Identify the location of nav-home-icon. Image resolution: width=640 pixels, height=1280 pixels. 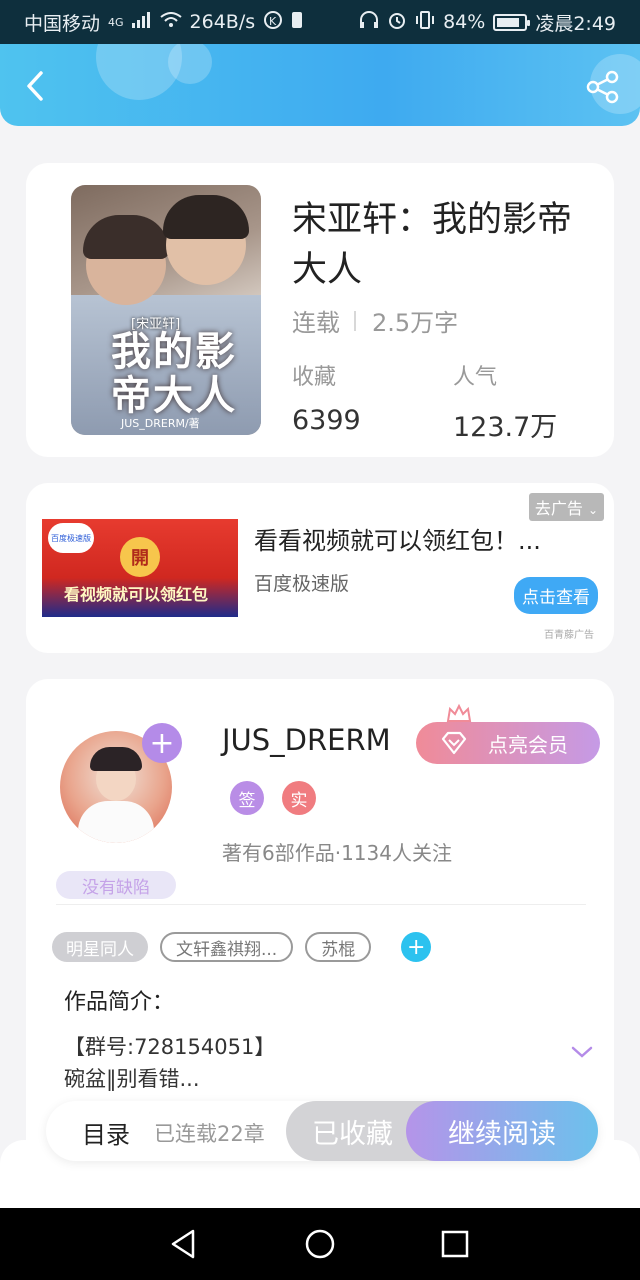
(320, 1244).